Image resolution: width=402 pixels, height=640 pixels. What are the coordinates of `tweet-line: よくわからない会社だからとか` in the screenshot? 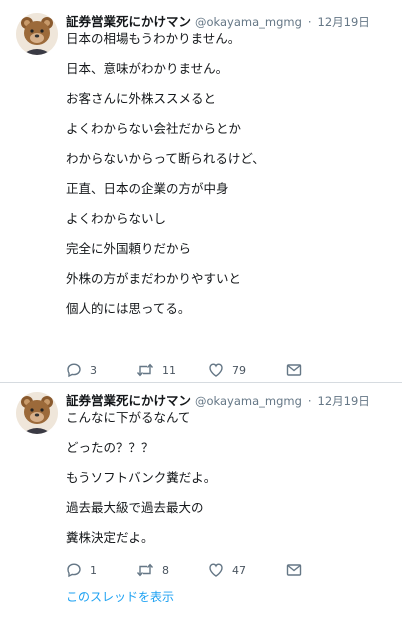 It's located at (154, 128).